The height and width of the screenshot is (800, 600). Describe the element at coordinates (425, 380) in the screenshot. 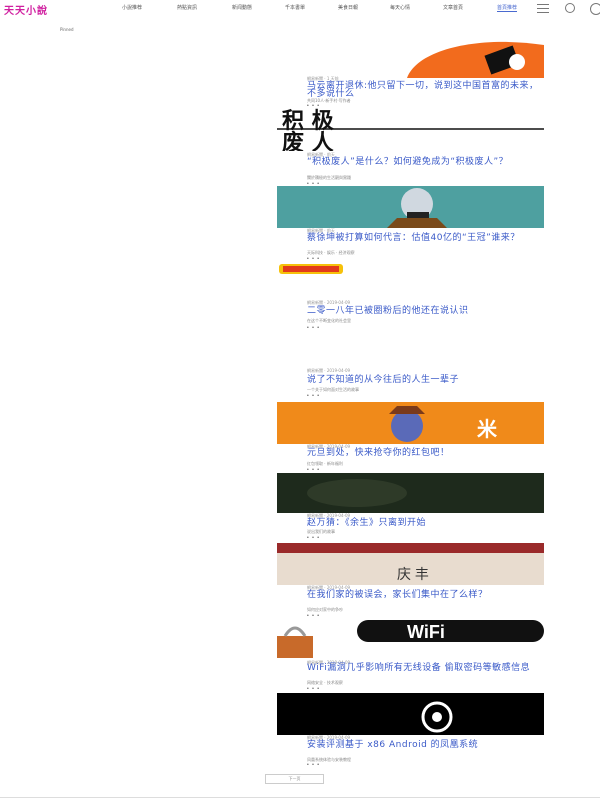

I see `article-title: 说了不知道的从今往后的人生一辈子` at that location.